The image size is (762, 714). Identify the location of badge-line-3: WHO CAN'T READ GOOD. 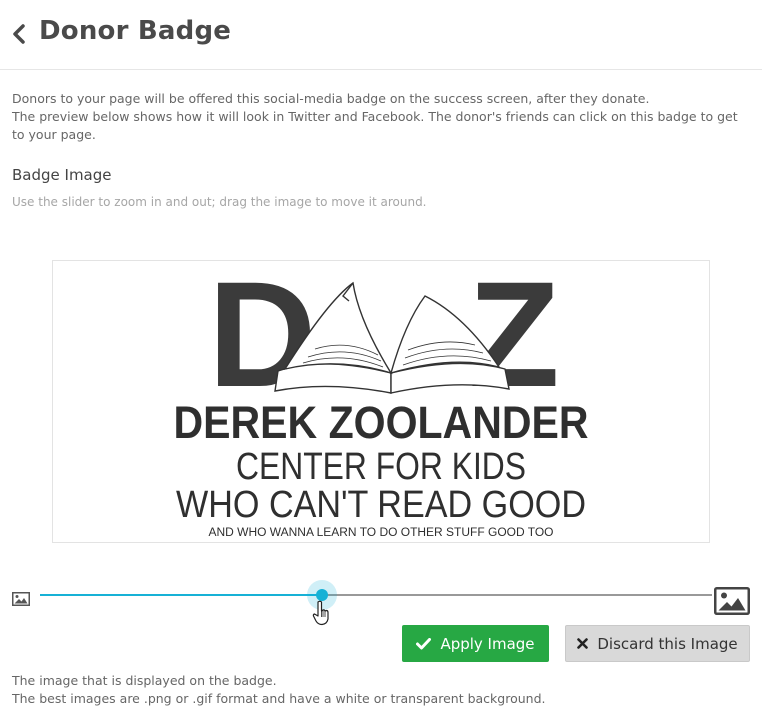
(381, 505).